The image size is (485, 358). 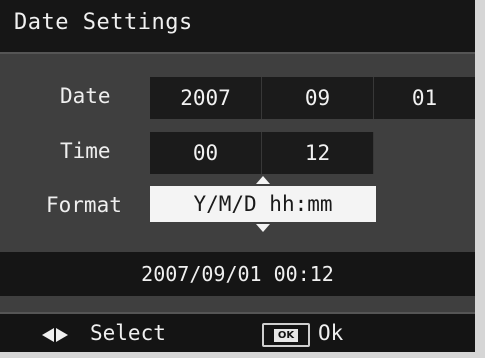 What do you see at coordinates (263, 204) in the screenshot?
I see `format-selector: Y/M/D hh:mm` at bounding box center [263, 204].